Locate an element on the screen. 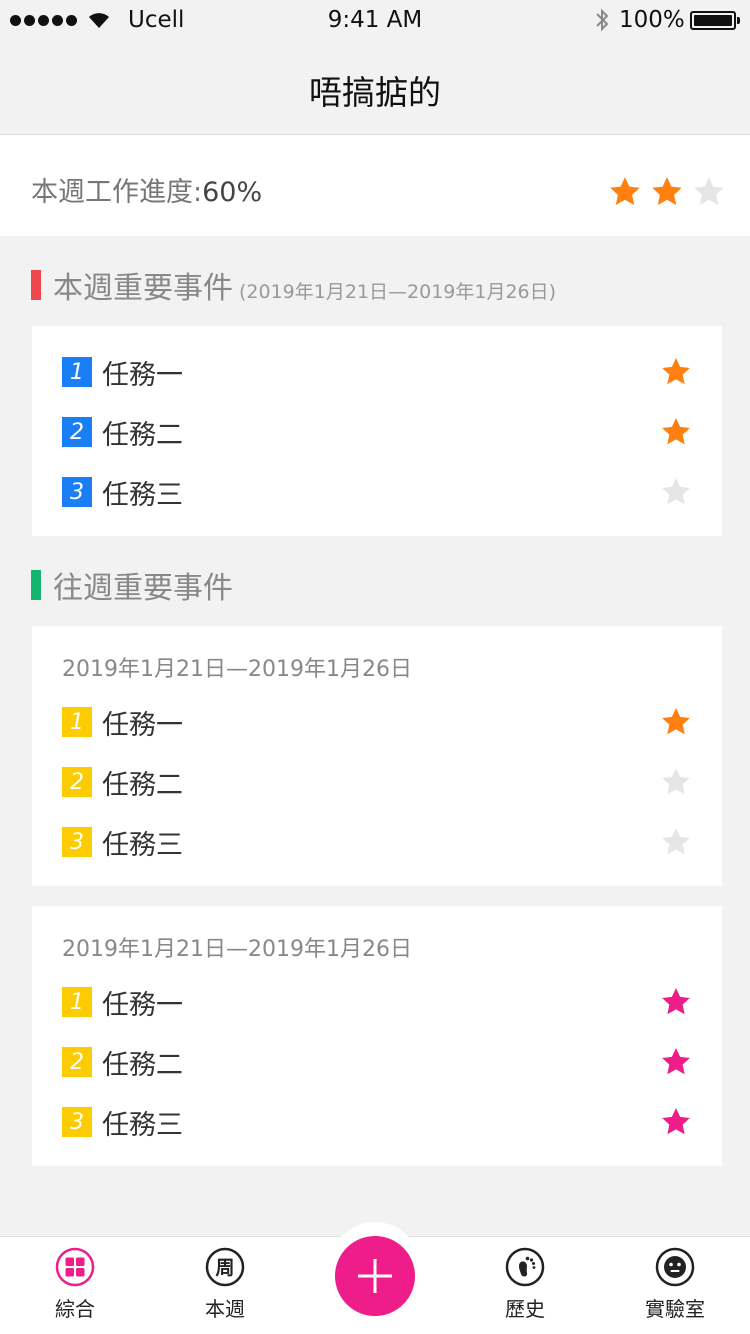  battery-icon is located at coordinates (715, 20).